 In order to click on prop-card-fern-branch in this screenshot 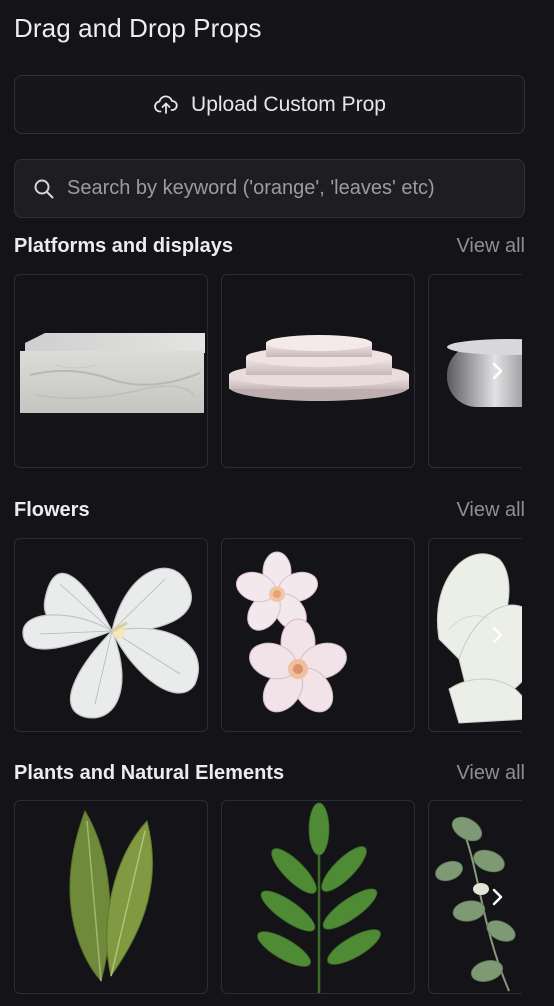, I will do `click(318, 897)`.